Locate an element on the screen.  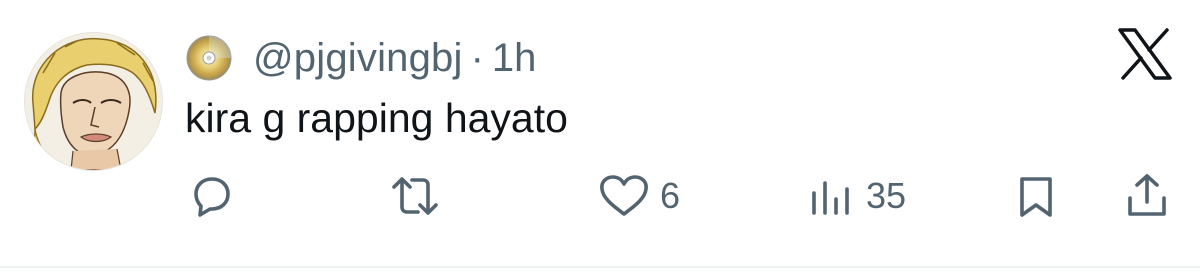
share-button is located at coordinates (1147, 196).